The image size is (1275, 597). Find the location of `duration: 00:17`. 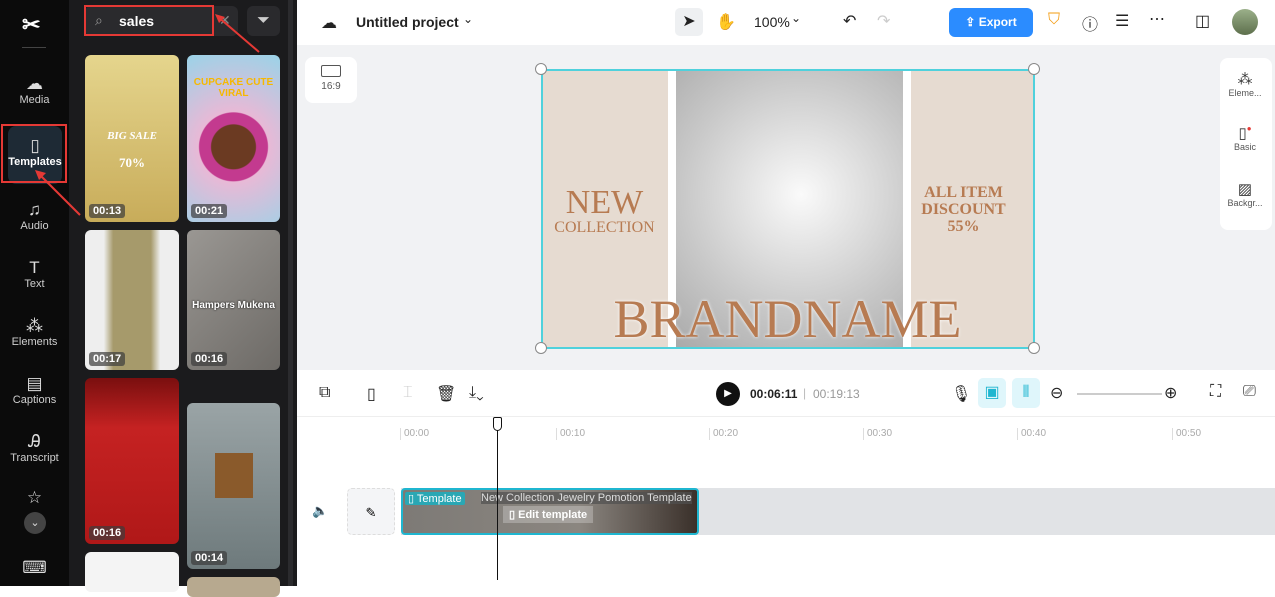

duration: 00:17 is located at coordinates (107, 359).